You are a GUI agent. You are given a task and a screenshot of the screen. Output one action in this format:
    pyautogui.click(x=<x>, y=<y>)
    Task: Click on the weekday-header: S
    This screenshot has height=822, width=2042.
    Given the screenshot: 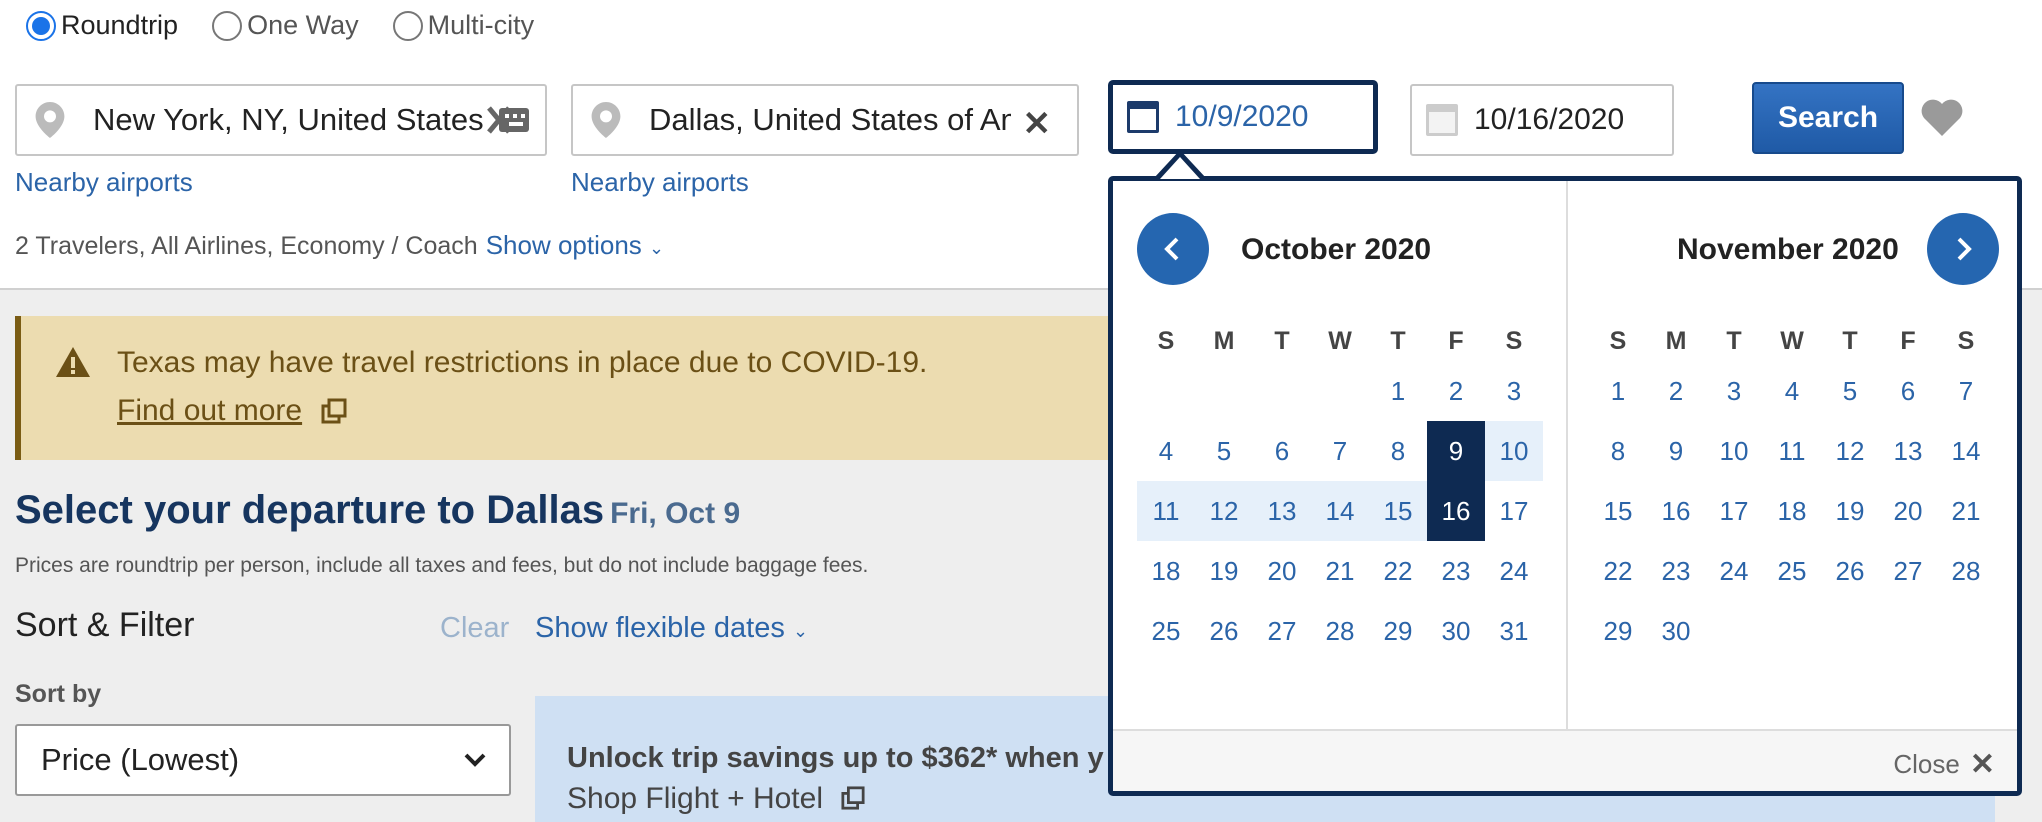 What is the action you would take?
    pyautogui.click(x=1166, y=341)
    